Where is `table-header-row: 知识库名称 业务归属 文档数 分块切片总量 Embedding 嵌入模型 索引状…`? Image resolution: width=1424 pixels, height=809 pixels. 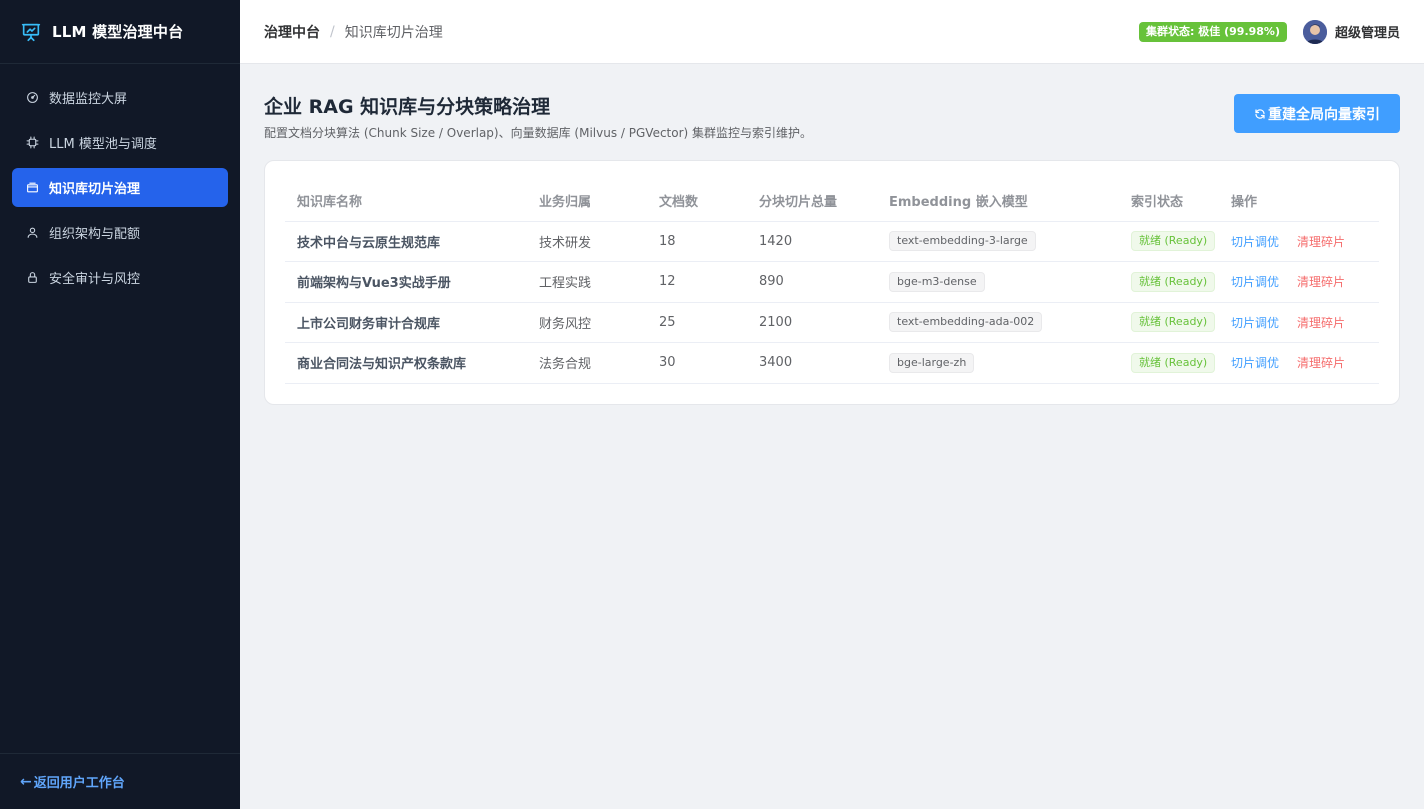
table-header-row: 知识库名称 业务归属 文档数 分块切片总量 Embedding 嵌入模型 索引状… is located at coordinates (832, 201).